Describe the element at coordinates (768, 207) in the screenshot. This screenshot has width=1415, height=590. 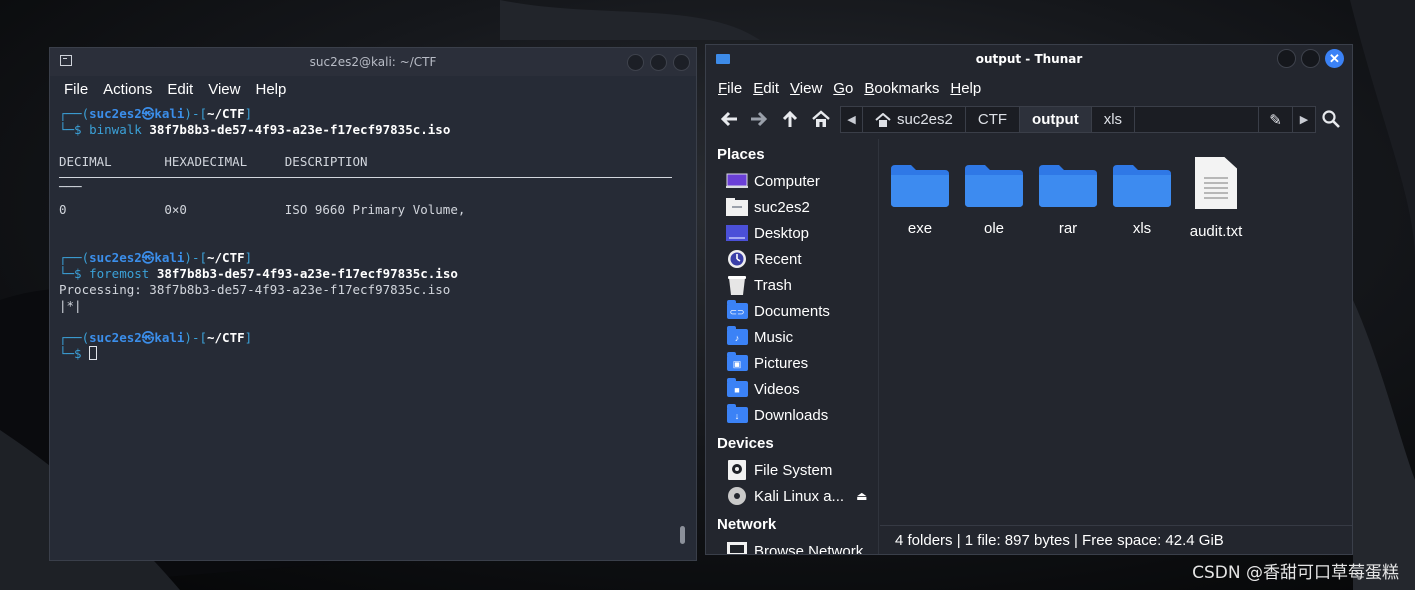
I see `sidebar-item-home: suc2es2` at that location.